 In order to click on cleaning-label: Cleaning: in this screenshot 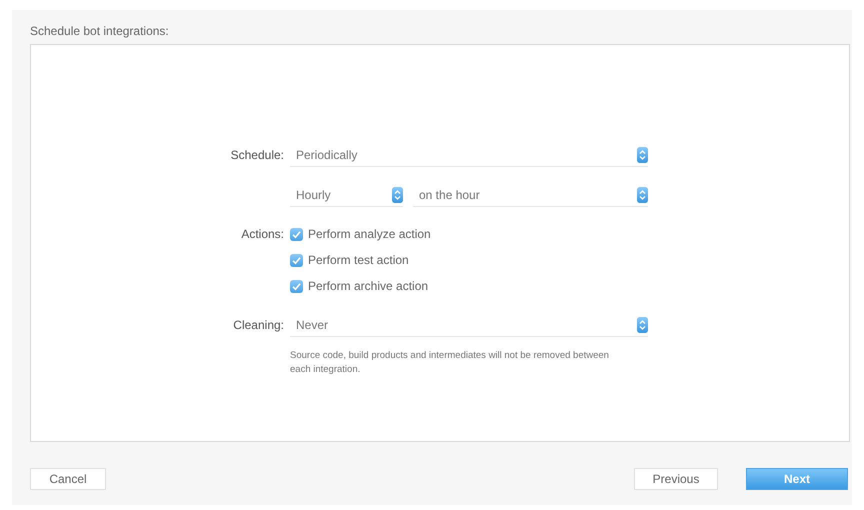, I will do `click(258, 325)`.